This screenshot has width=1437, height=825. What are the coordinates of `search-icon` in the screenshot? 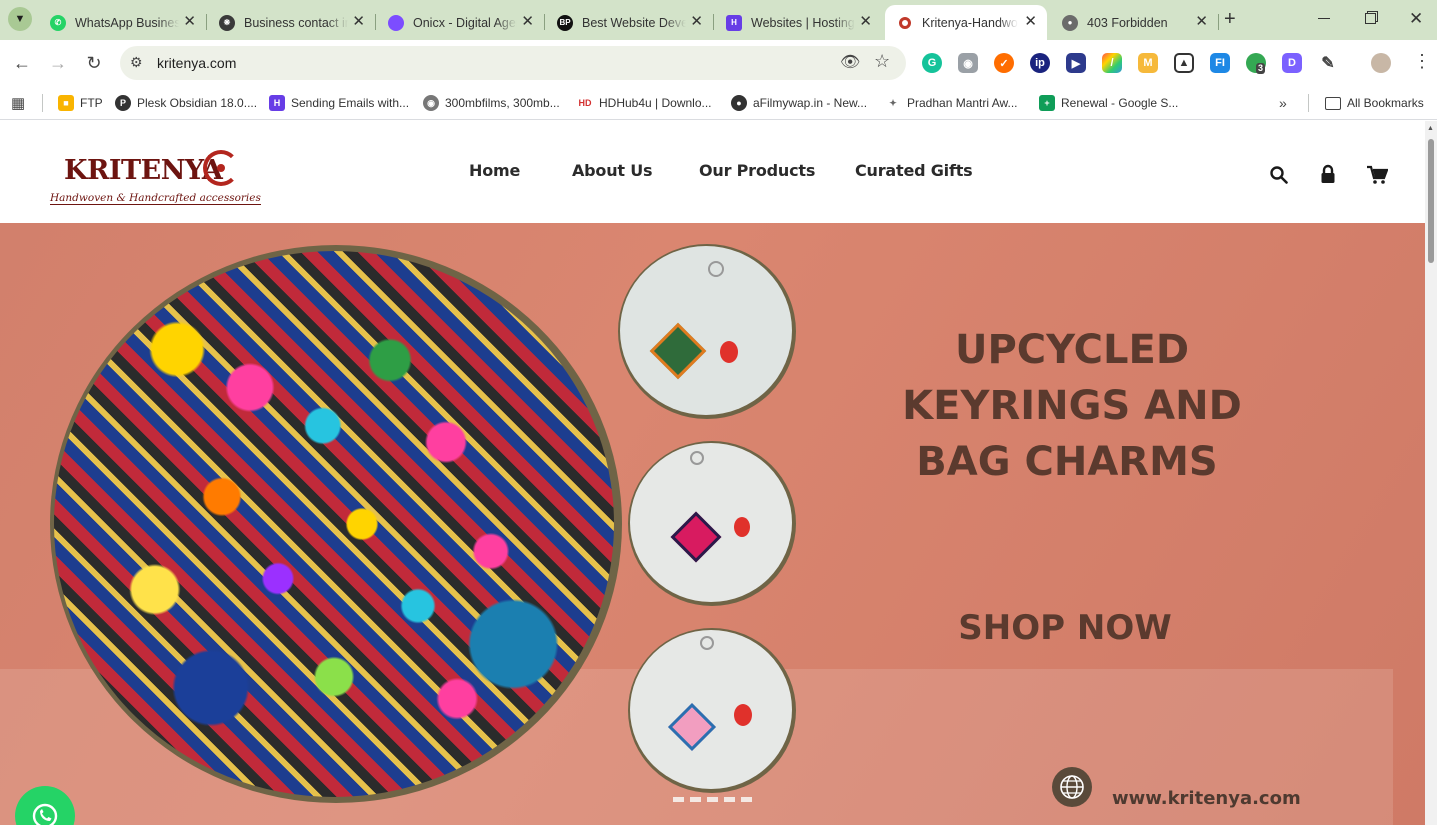 It's located at (1279, 175).